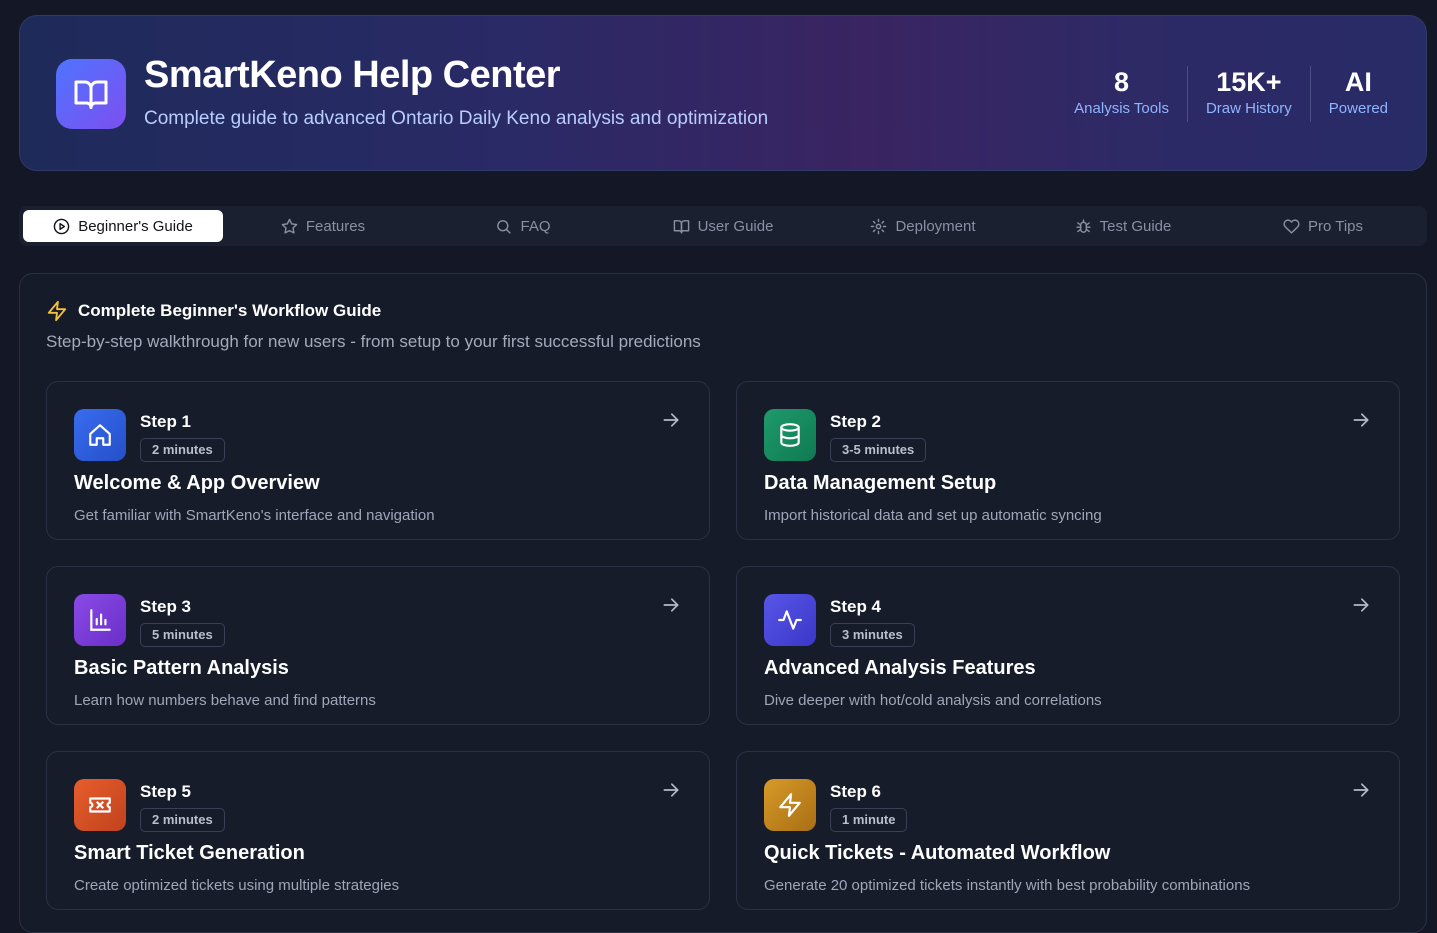  Describe the element at coordinates (1121, 108) in the screenshot. I see `stat-label: Analysis Tools` at that location.